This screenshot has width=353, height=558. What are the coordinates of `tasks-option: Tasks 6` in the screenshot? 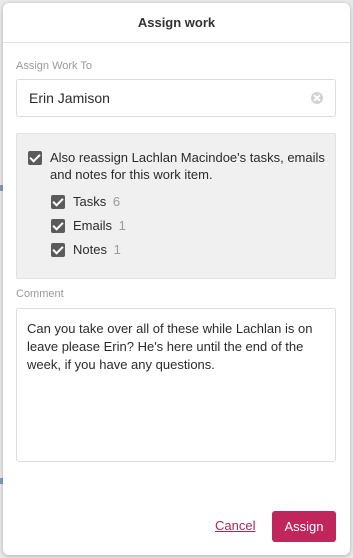 It's located at (85, 201).